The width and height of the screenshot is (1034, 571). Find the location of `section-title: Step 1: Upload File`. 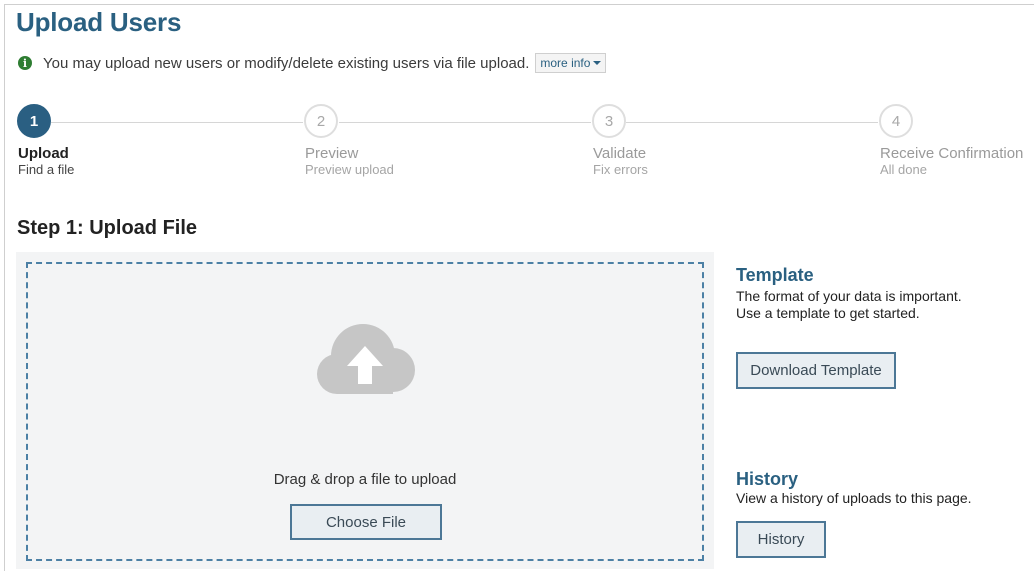

section-title: Step 1: Upload File is located at coordinates (107, 228).